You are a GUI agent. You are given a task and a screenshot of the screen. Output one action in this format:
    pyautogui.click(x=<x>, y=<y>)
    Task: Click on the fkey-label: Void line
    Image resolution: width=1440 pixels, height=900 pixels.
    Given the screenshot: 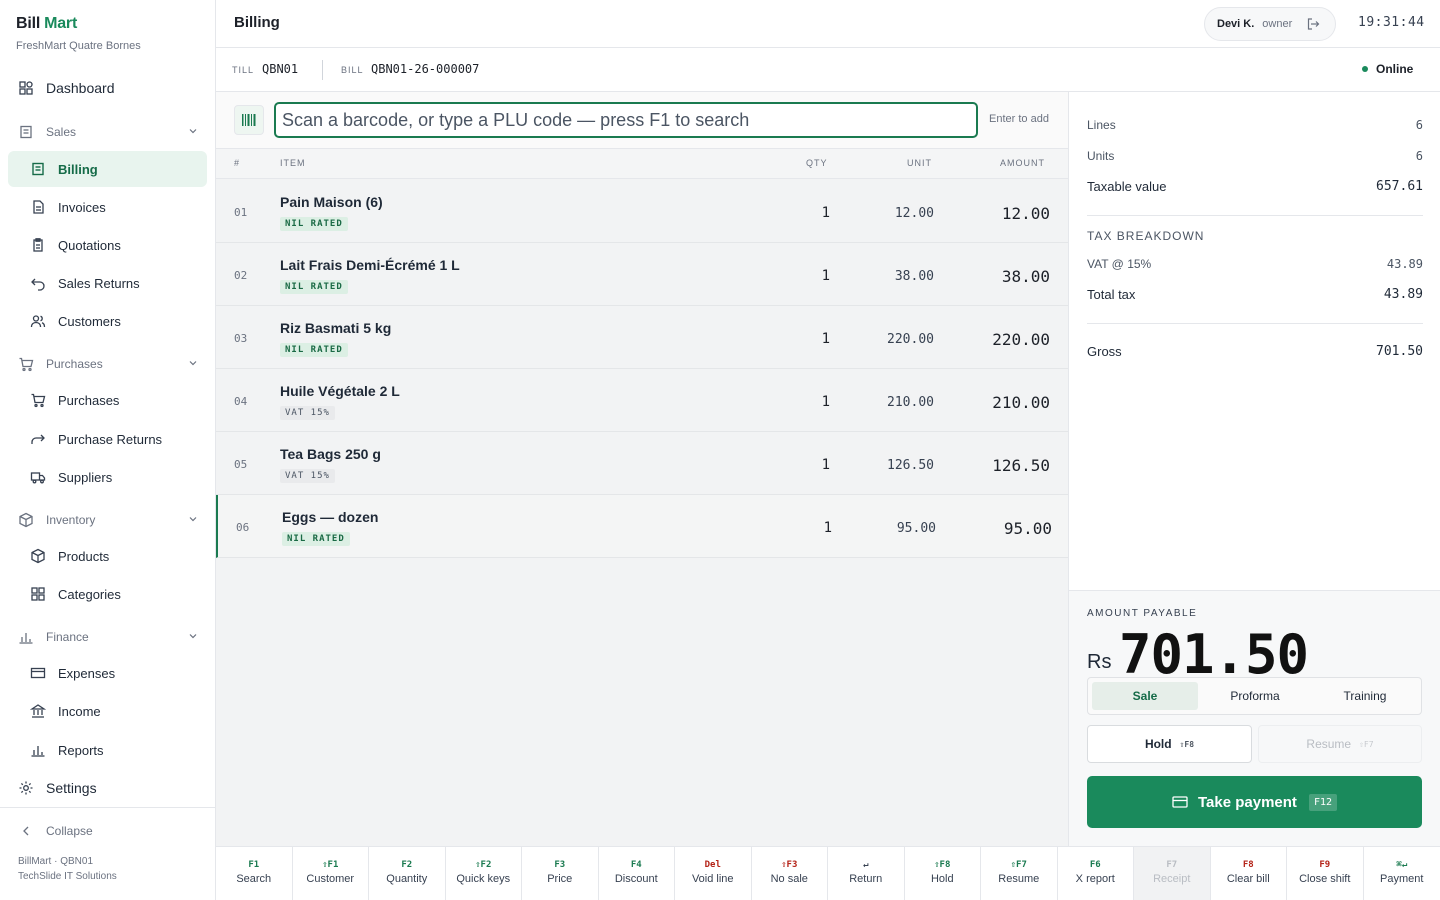 What is the action you would take?
    pyautogui.click(x=712, y=879)
    